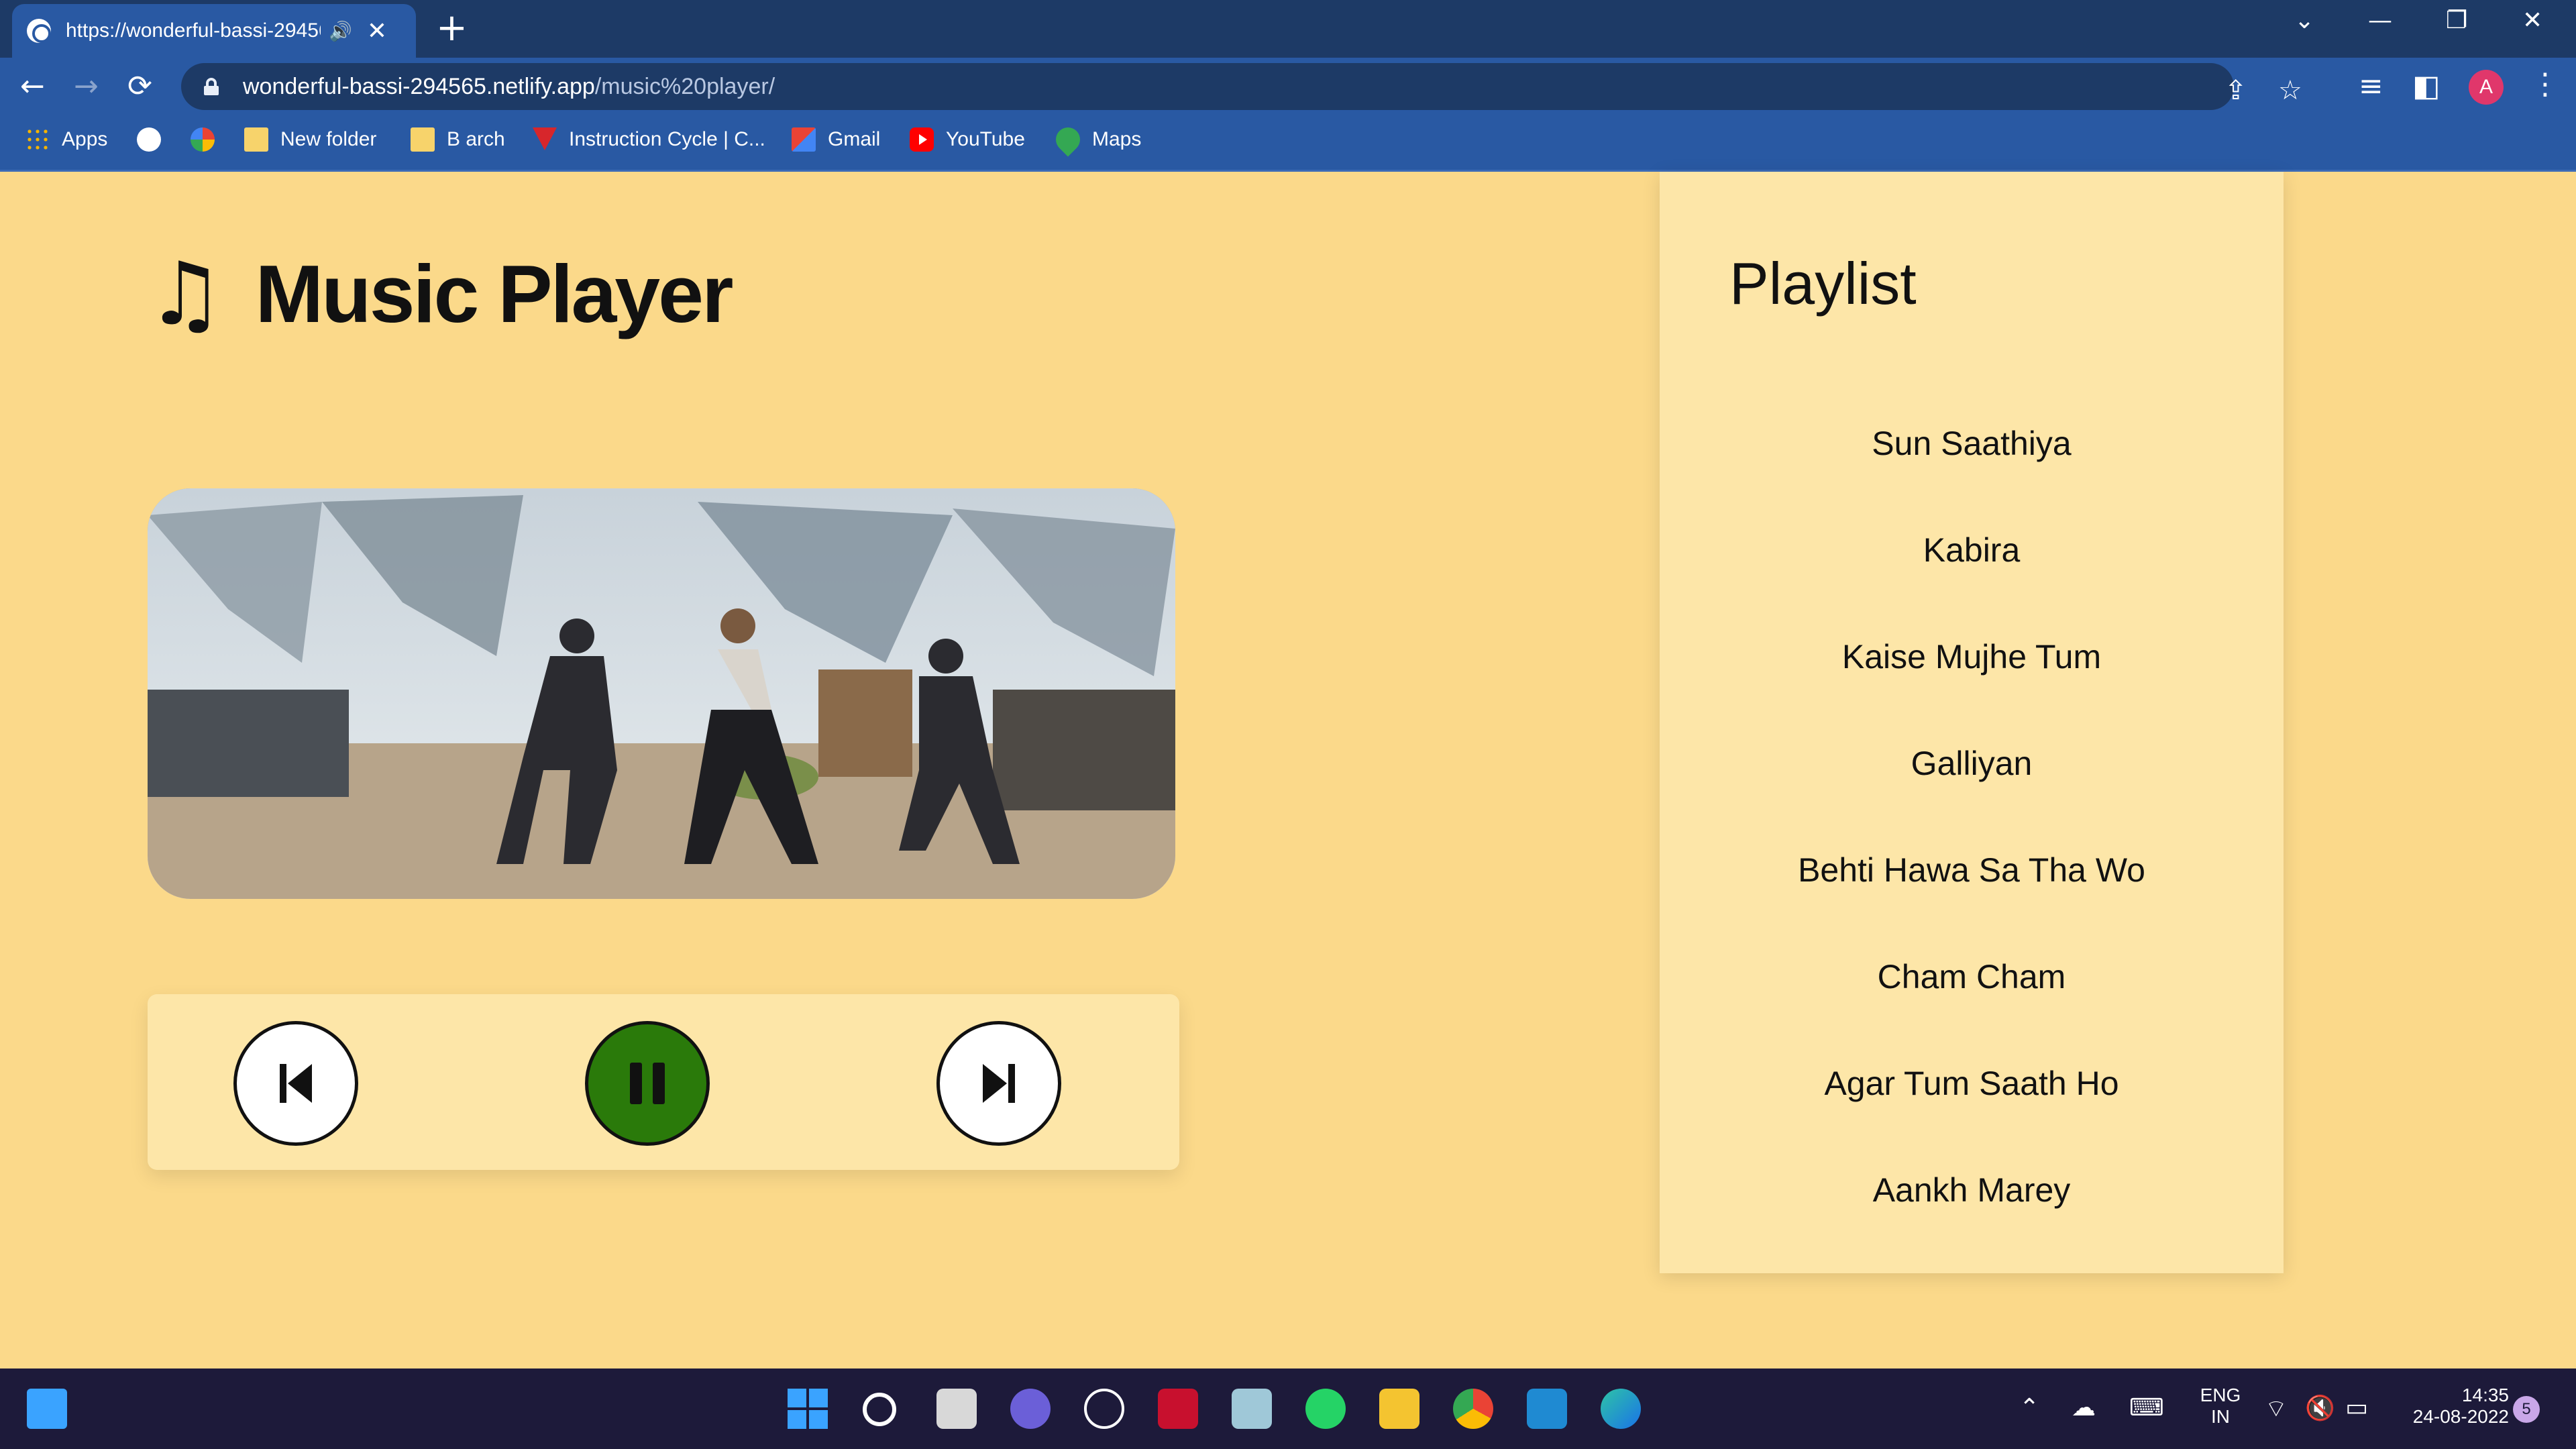 This screenshot has width=2576, height=1449. What do you see at coordinates (1325, 1409) in the screenshot?
I see `whatsapp-icon` at bounding box center [1325, 1409].